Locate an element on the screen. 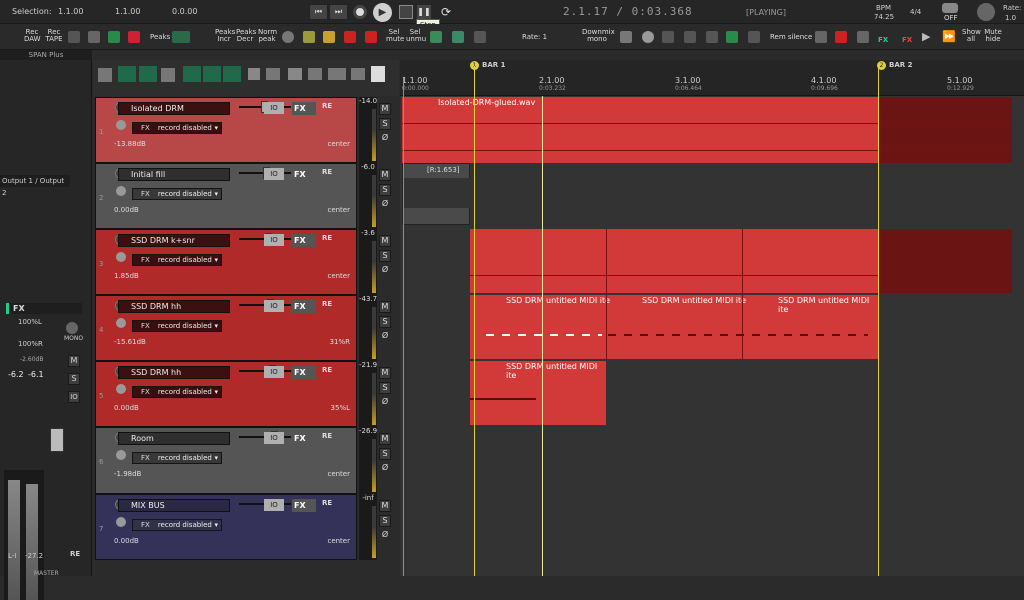 This screenshot has width=1024, height=600. master-solo-button: S is located at coordinates (74, 379).